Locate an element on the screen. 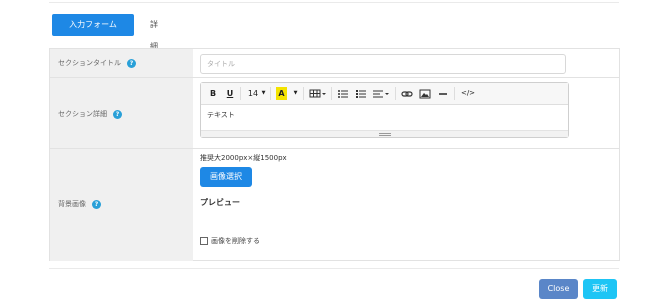  rich-text-editor: B U 14 ▼ A ▼ </> テキスト is located at coordinates (384, 110).